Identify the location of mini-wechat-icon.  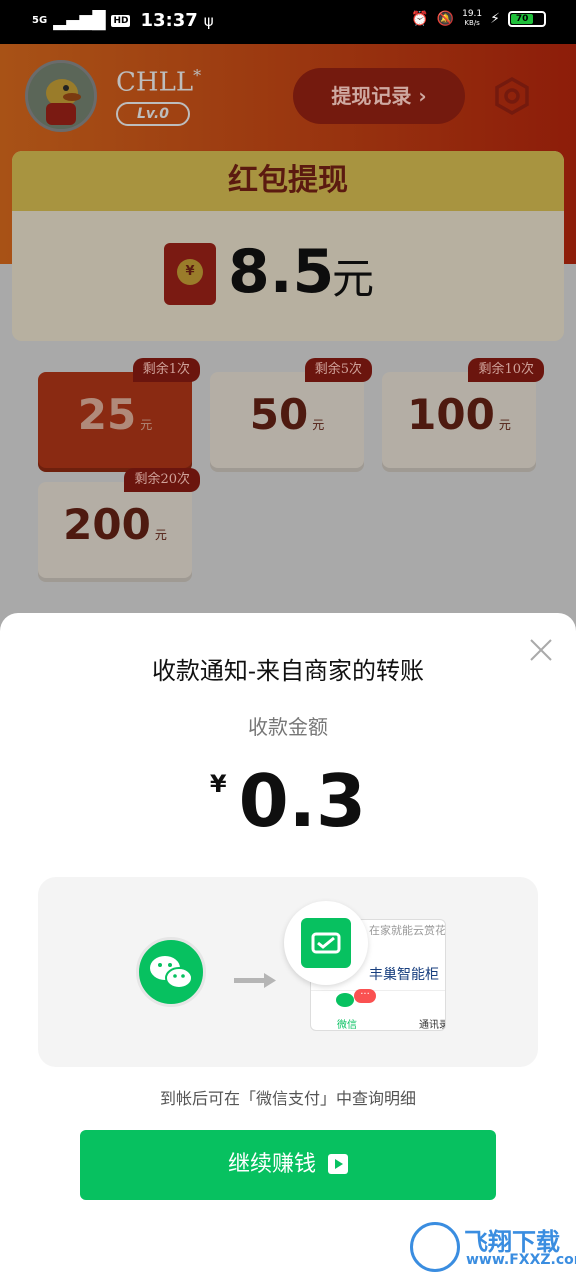
(346, 1000).